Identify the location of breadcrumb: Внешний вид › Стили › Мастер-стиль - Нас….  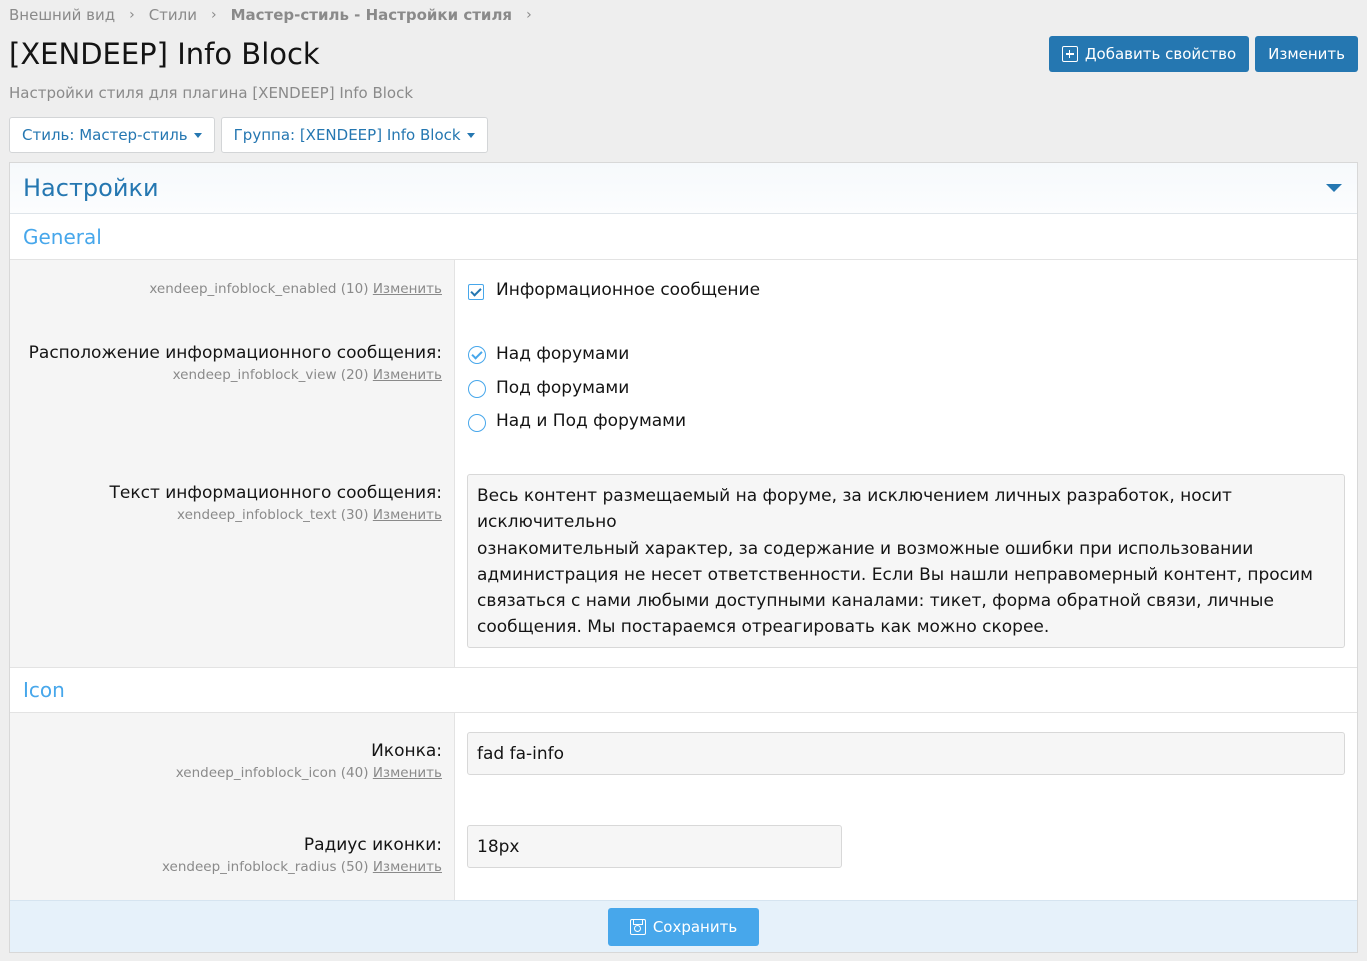
(277, 15).